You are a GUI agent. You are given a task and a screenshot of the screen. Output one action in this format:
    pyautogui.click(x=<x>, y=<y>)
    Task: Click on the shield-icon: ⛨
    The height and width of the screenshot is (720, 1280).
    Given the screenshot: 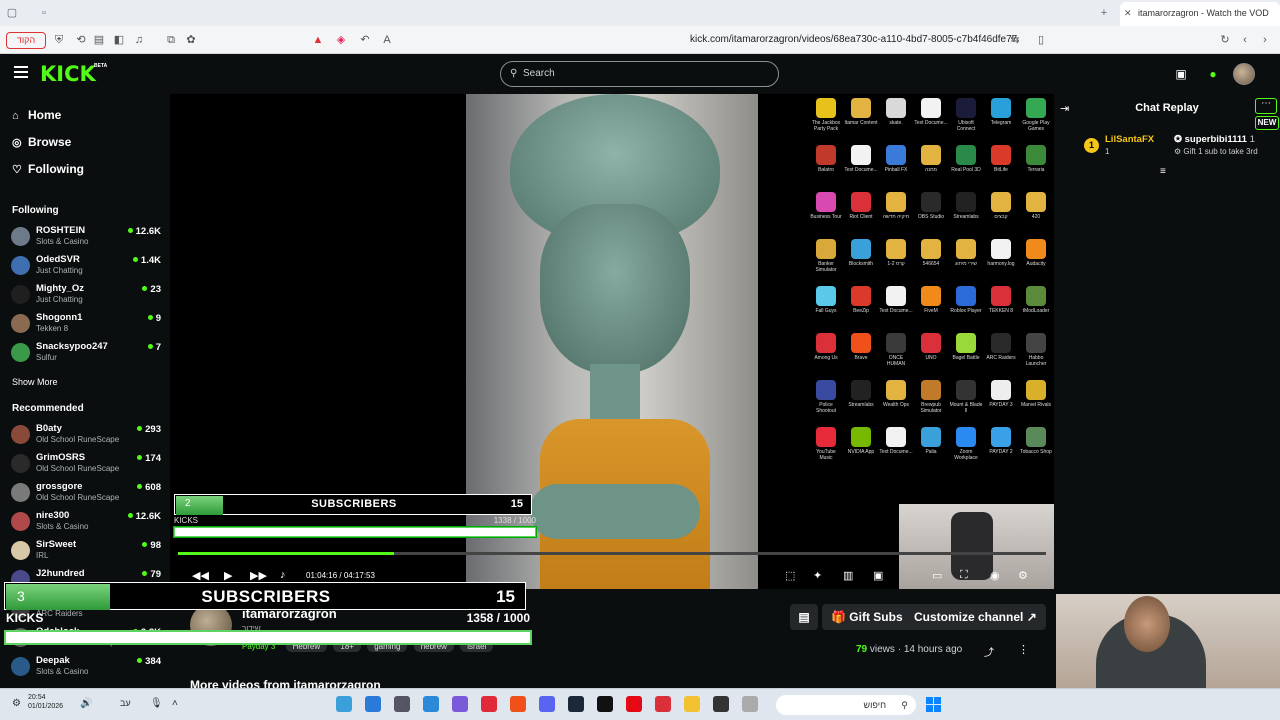 What is the action you would take?
    pyautogui.click(x=59, y=40)
    